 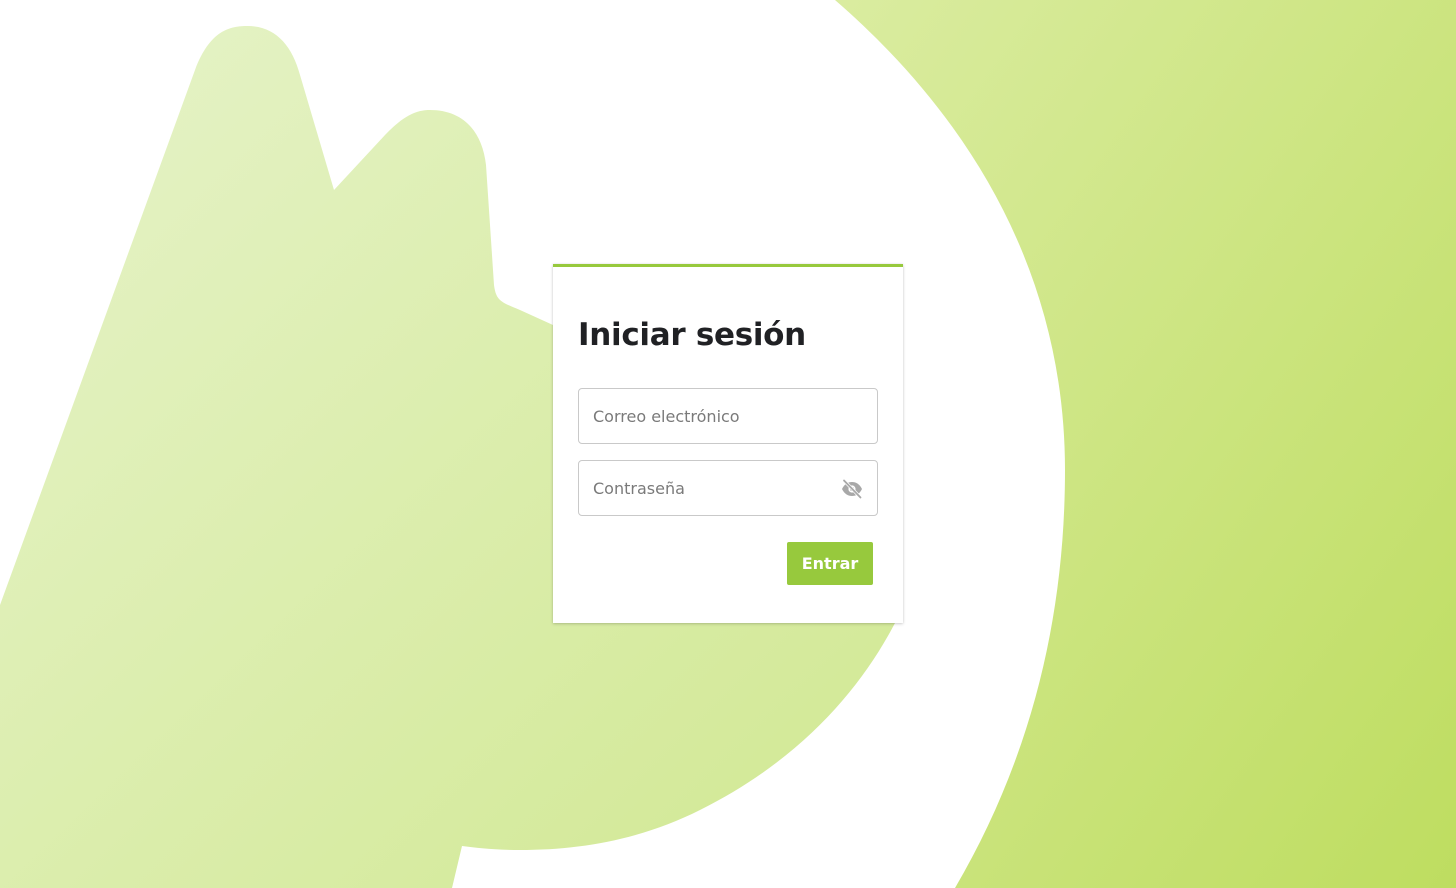 I want to click on password-field, so click(x=728, y=488).